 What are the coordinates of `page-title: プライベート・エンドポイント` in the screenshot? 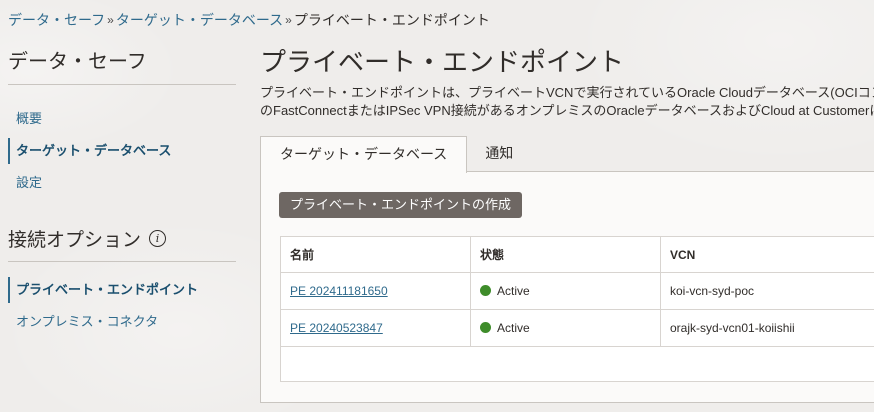 It's located at (442, 62).